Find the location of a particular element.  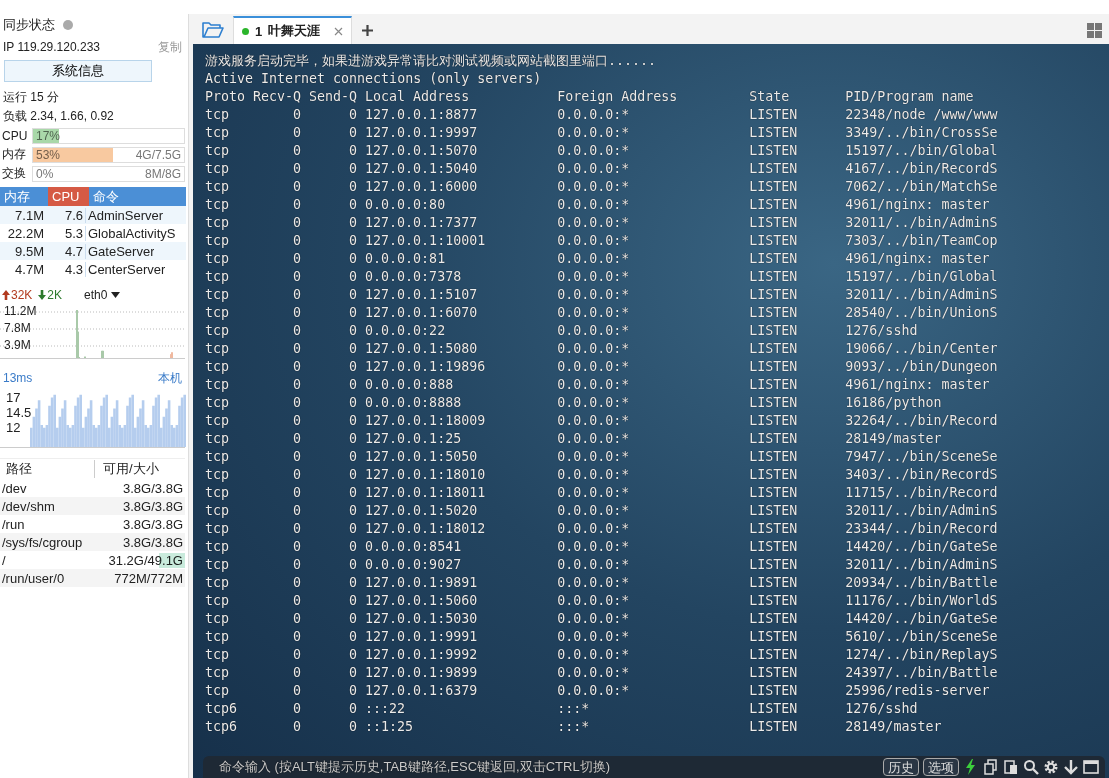

plus-icon is located at coordinates (367, 30).